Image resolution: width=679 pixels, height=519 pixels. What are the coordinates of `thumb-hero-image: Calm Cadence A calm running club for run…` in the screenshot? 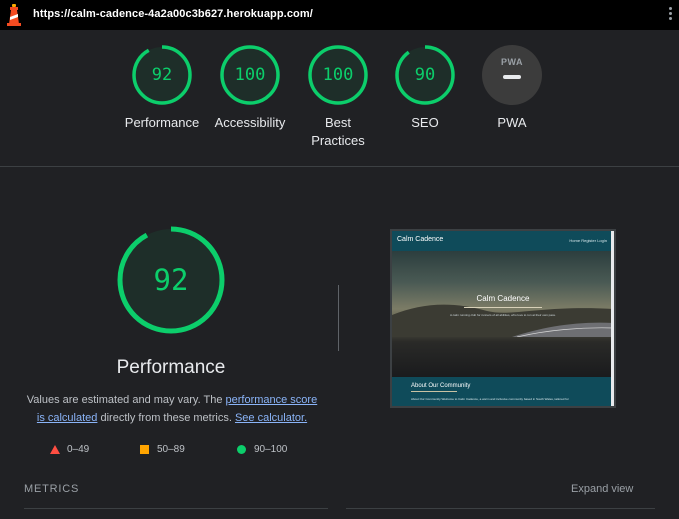 It's located at (503, 314).